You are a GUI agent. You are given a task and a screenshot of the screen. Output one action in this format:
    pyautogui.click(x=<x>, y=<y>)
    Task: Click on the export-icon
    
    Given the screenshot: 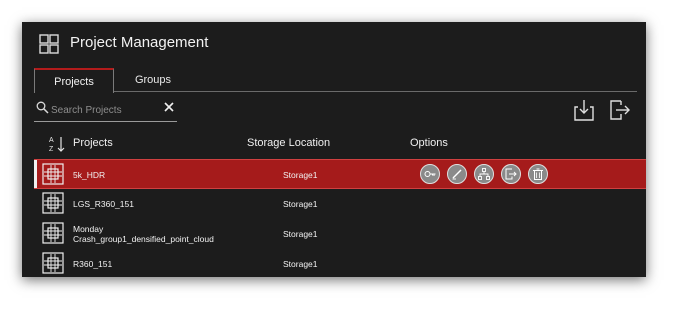 What is the action you would take?
    pyautogui.click(x=511, y=174)
    